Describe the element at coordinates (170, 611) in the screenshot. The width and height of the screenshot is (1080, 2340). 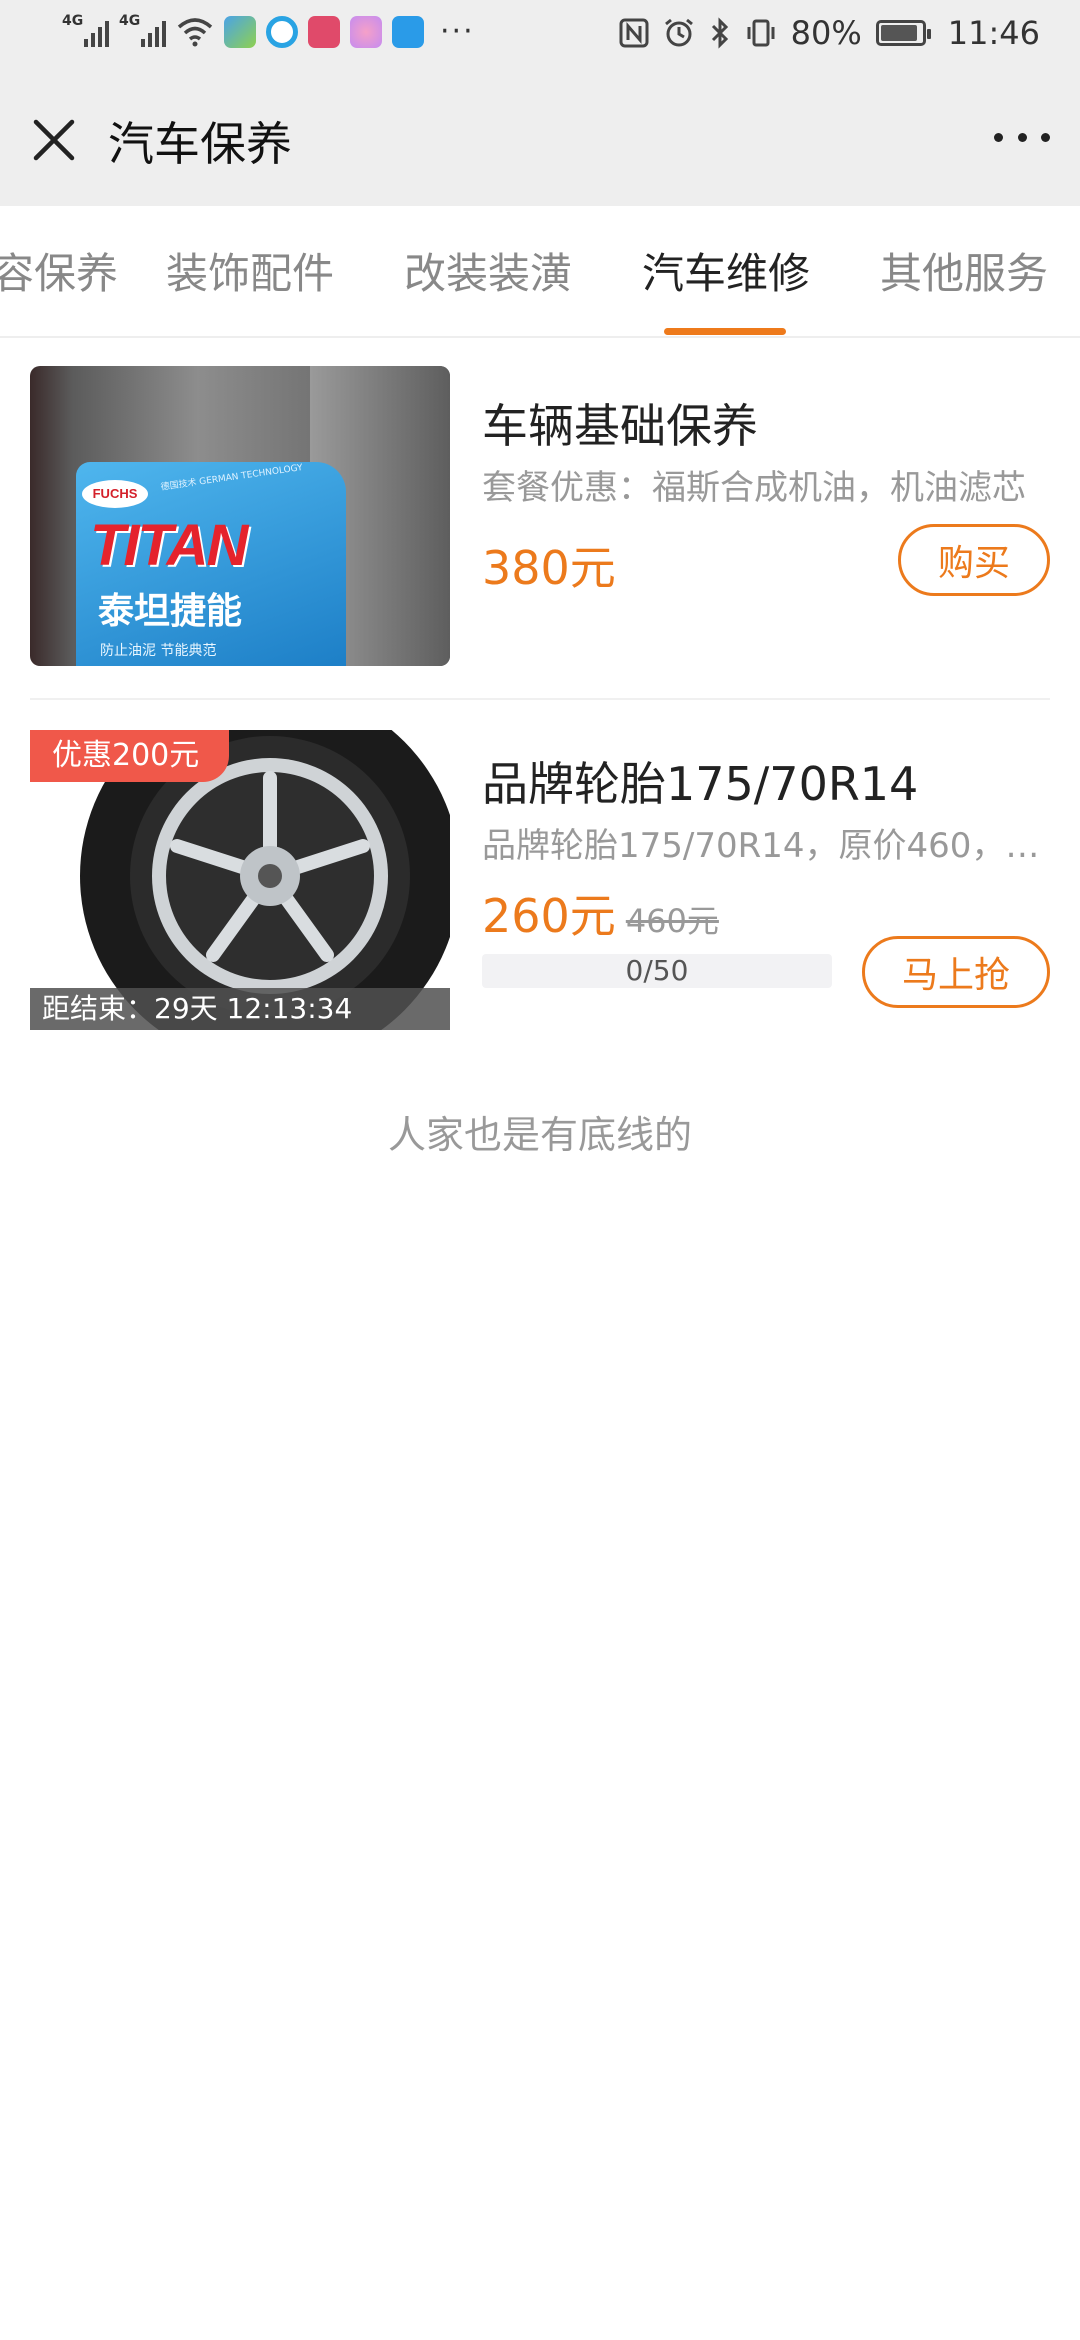
I see `oil-chinese-name: 泰坦捷能` at that location.